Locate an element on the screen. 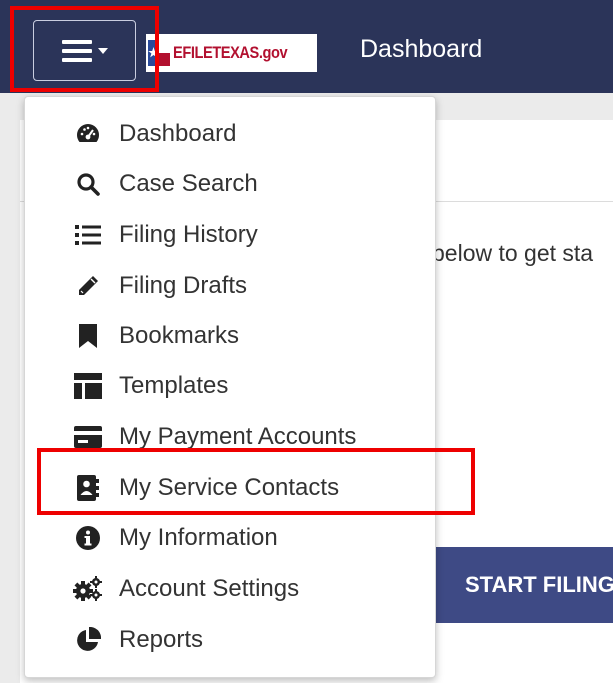 The image size is (613, 683). pie-chart-icon is located at coordinates (88, 640).